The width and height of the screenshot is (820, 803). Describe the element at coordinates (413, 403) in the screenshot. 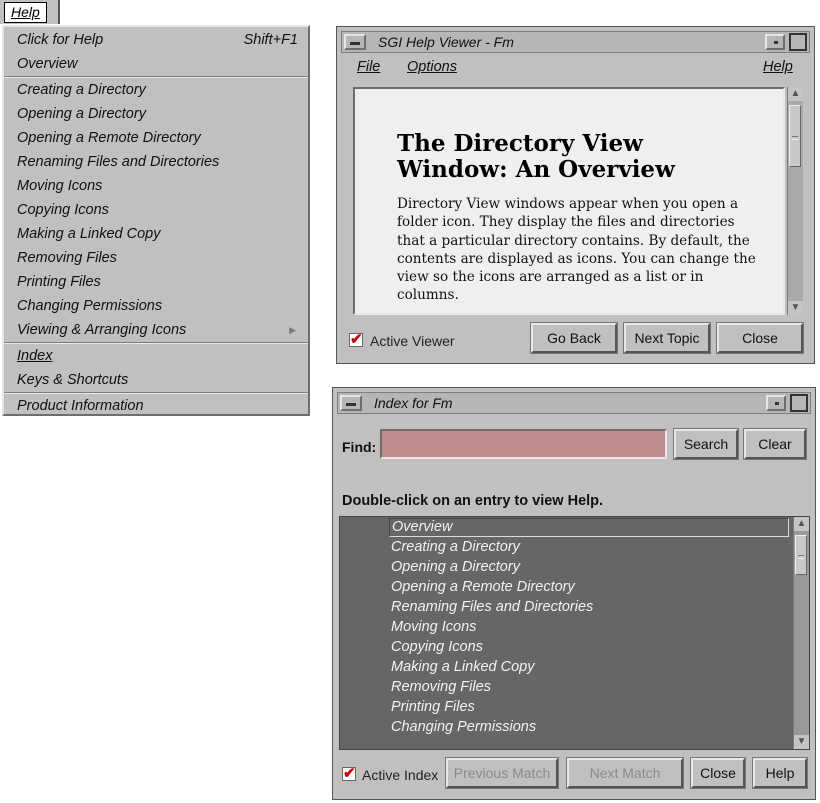

I see `window-title: Index for Fm` at that location.